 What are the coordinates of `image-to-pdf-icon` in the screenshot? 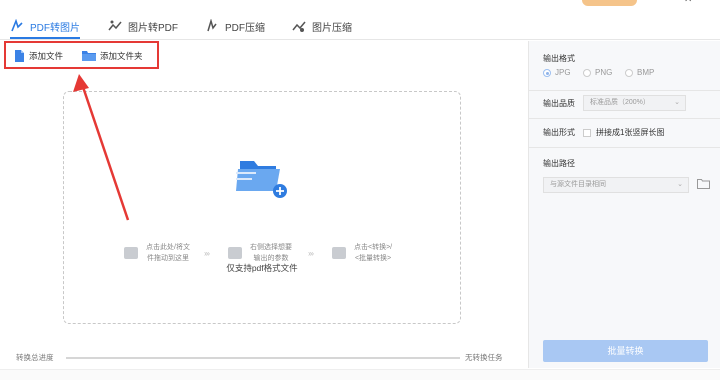 It's located at (115, 26).